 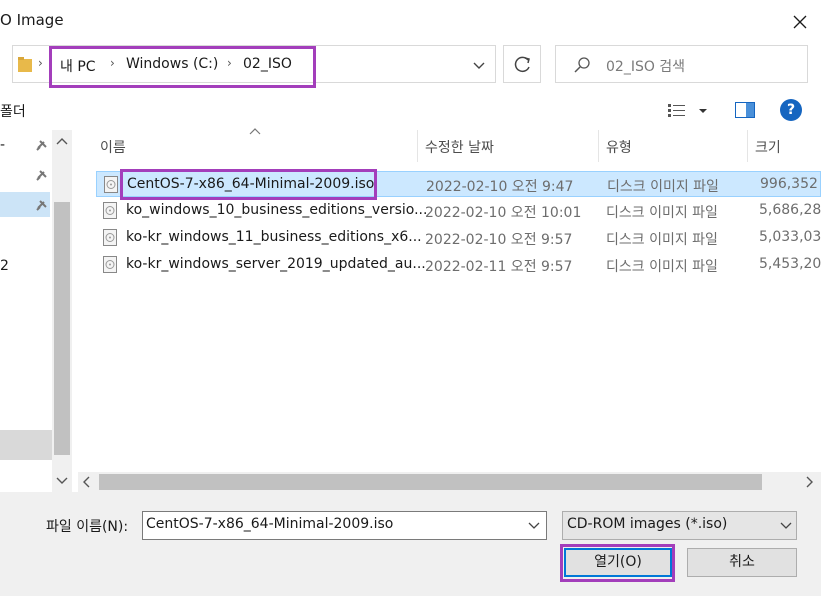 What do you see at coordinates (617, 563) in the screenshot?
I see `open-button-highlight` at bounding box center [617, 563].